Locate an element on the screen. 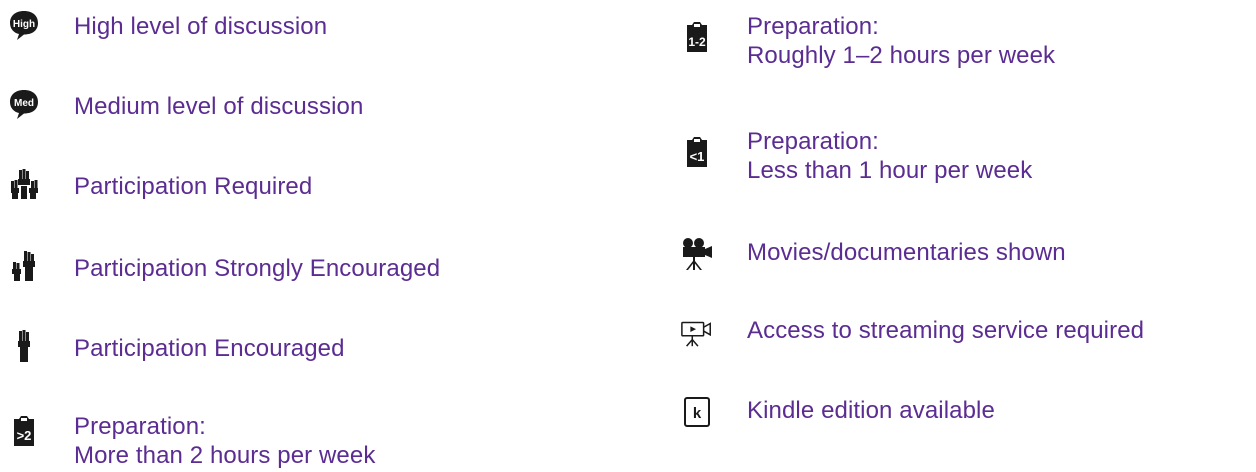  medium-discussion-bubble-icon: Med is located at coordinates (24, 104).